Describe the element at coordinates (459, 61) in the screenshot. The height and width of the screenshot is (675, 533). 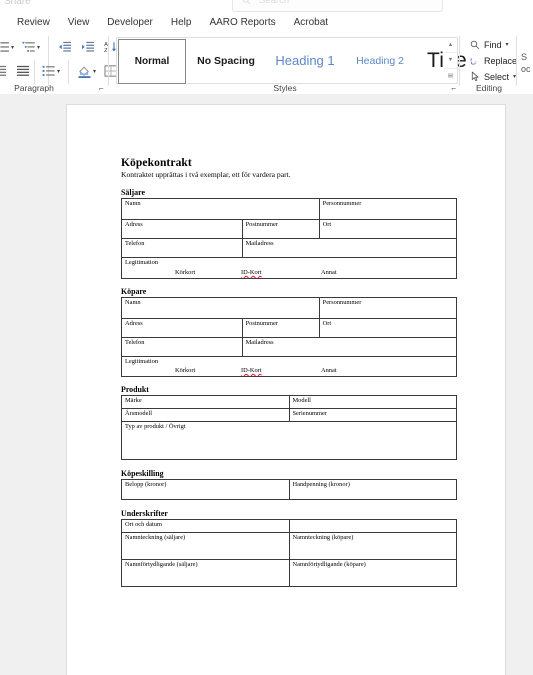
I see `ribbon-divider` at that location.